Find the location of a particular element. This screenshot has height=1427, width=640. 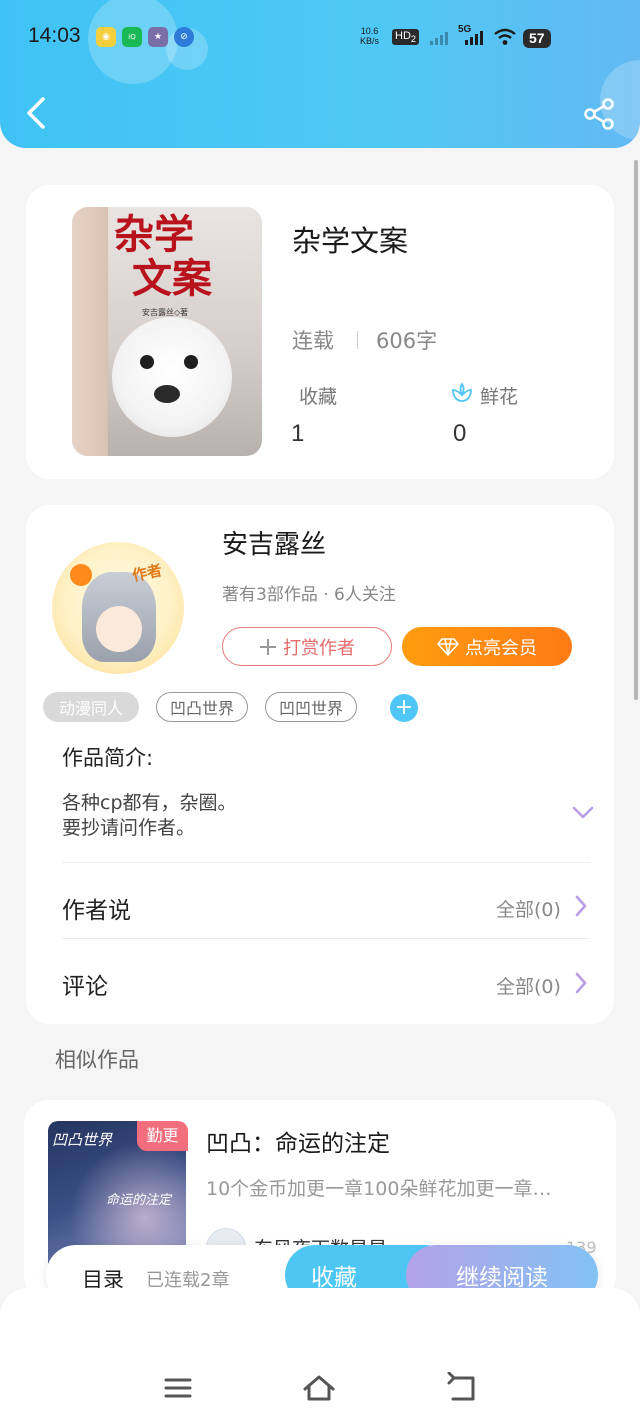

author-avatar: 作者 is located at coordinates (118, 608).